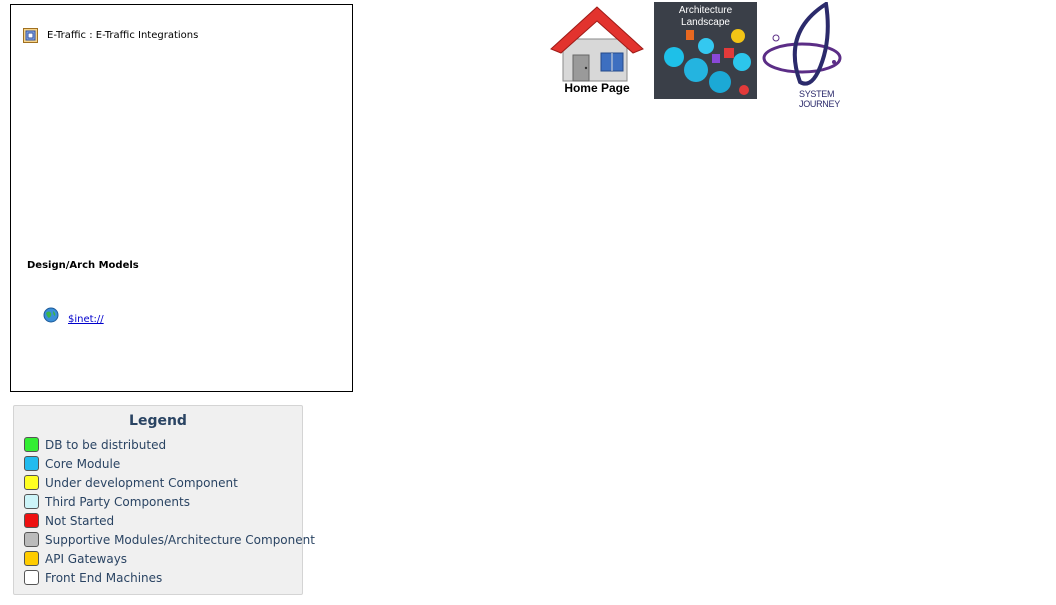  I want to click on model-link-row: $inet://, so click(73, 316).